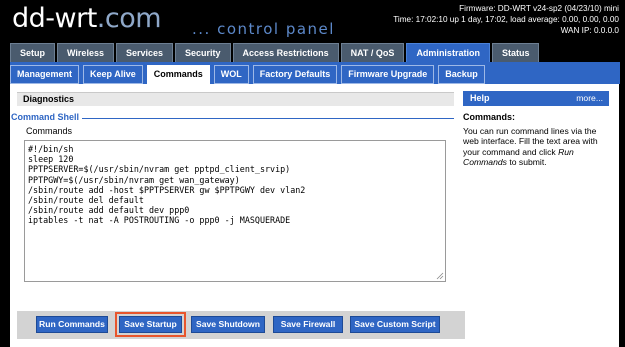 This screenshot has height=347, width=625. Describe the element at coordinates (461, 74) in the screenshot. I see `subtab-backup: Backup` at that location.